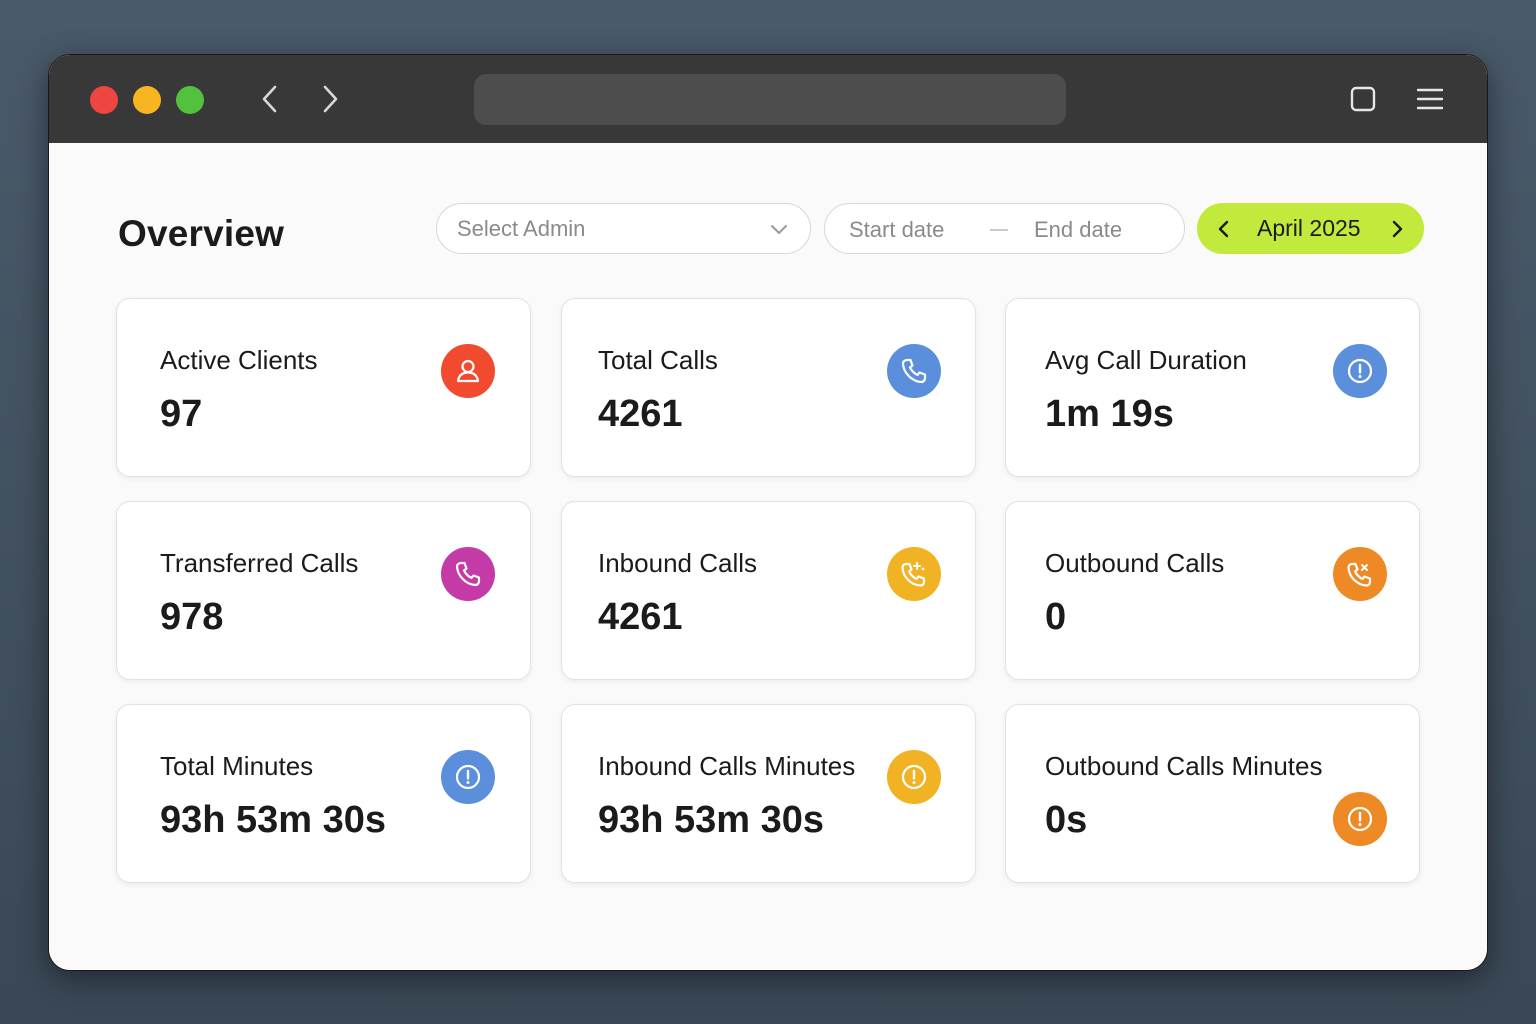 The width and height of the screenshot is (1536, 1024). I want to click on page-title: Overview, so click(201, 233).